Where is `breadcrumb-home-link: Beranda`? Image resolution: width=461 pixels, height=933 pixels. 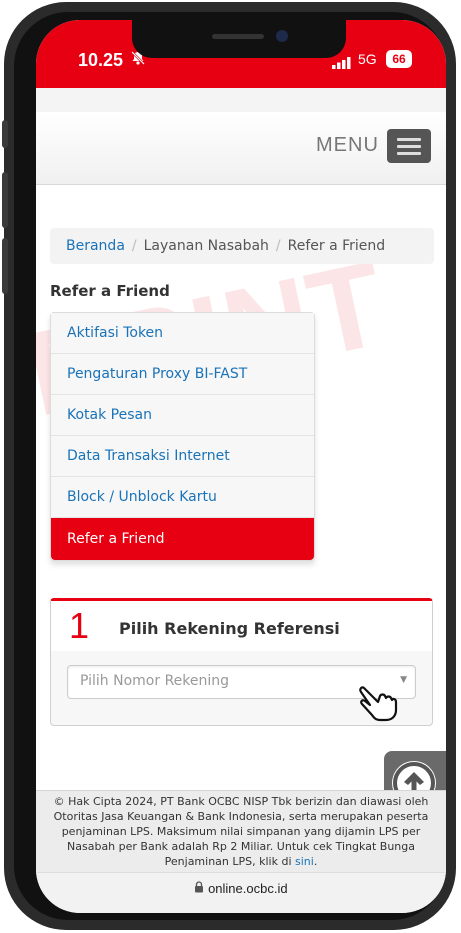
breadcrumb-home-link: Beranda is located at coordinates (95, 246).